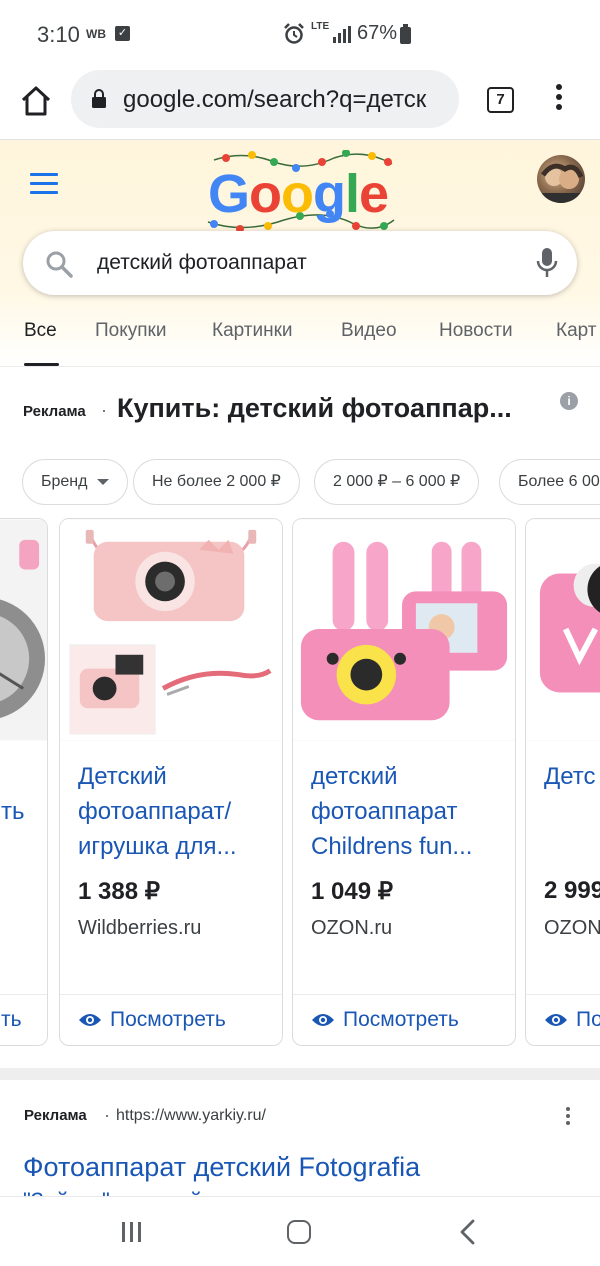 This screenshot has width=600, height=1266. I want to click on battery-percent: 67%, so click(377, 33).